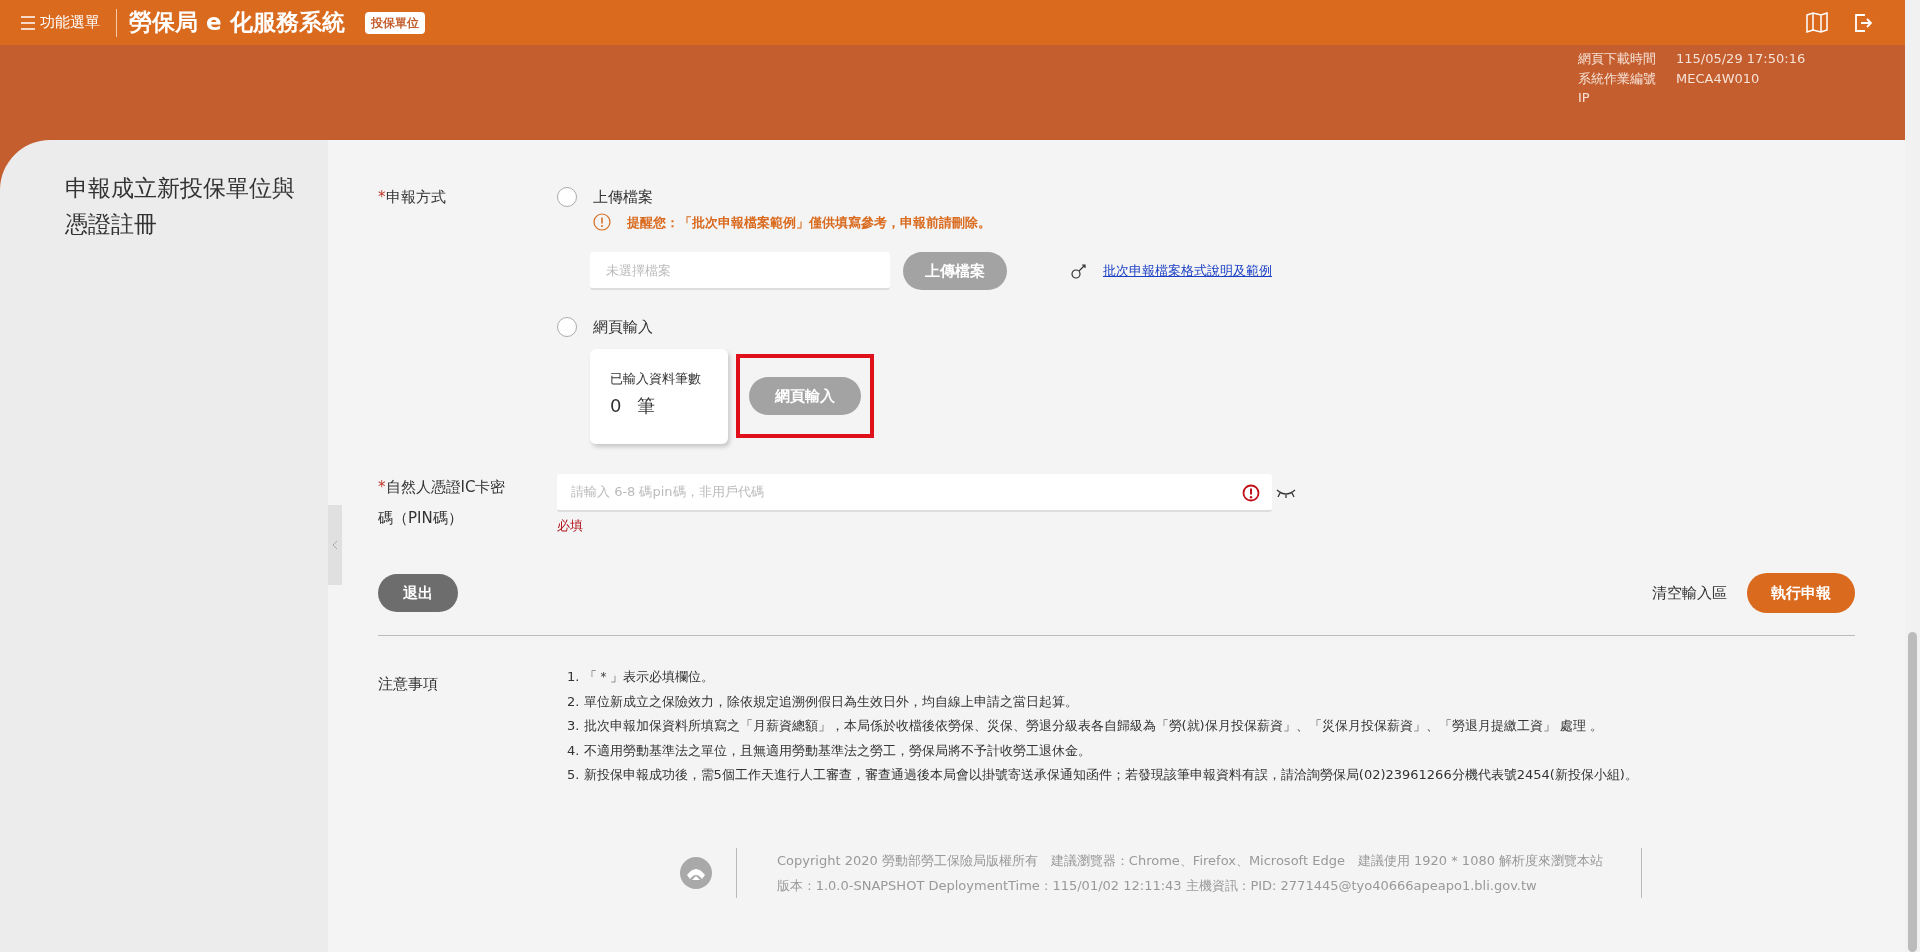 This screenshot has width=1920, height=952. I want to click on menu-button: 功能選單, so click(68, 22).